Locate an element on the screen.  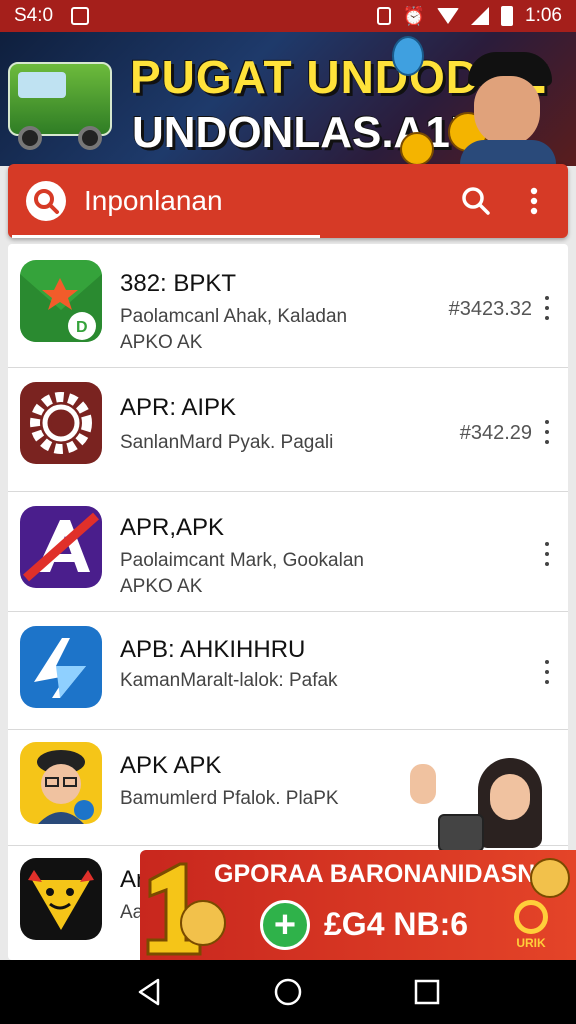
app-title: APK APK is located at coordinates (171, 765).